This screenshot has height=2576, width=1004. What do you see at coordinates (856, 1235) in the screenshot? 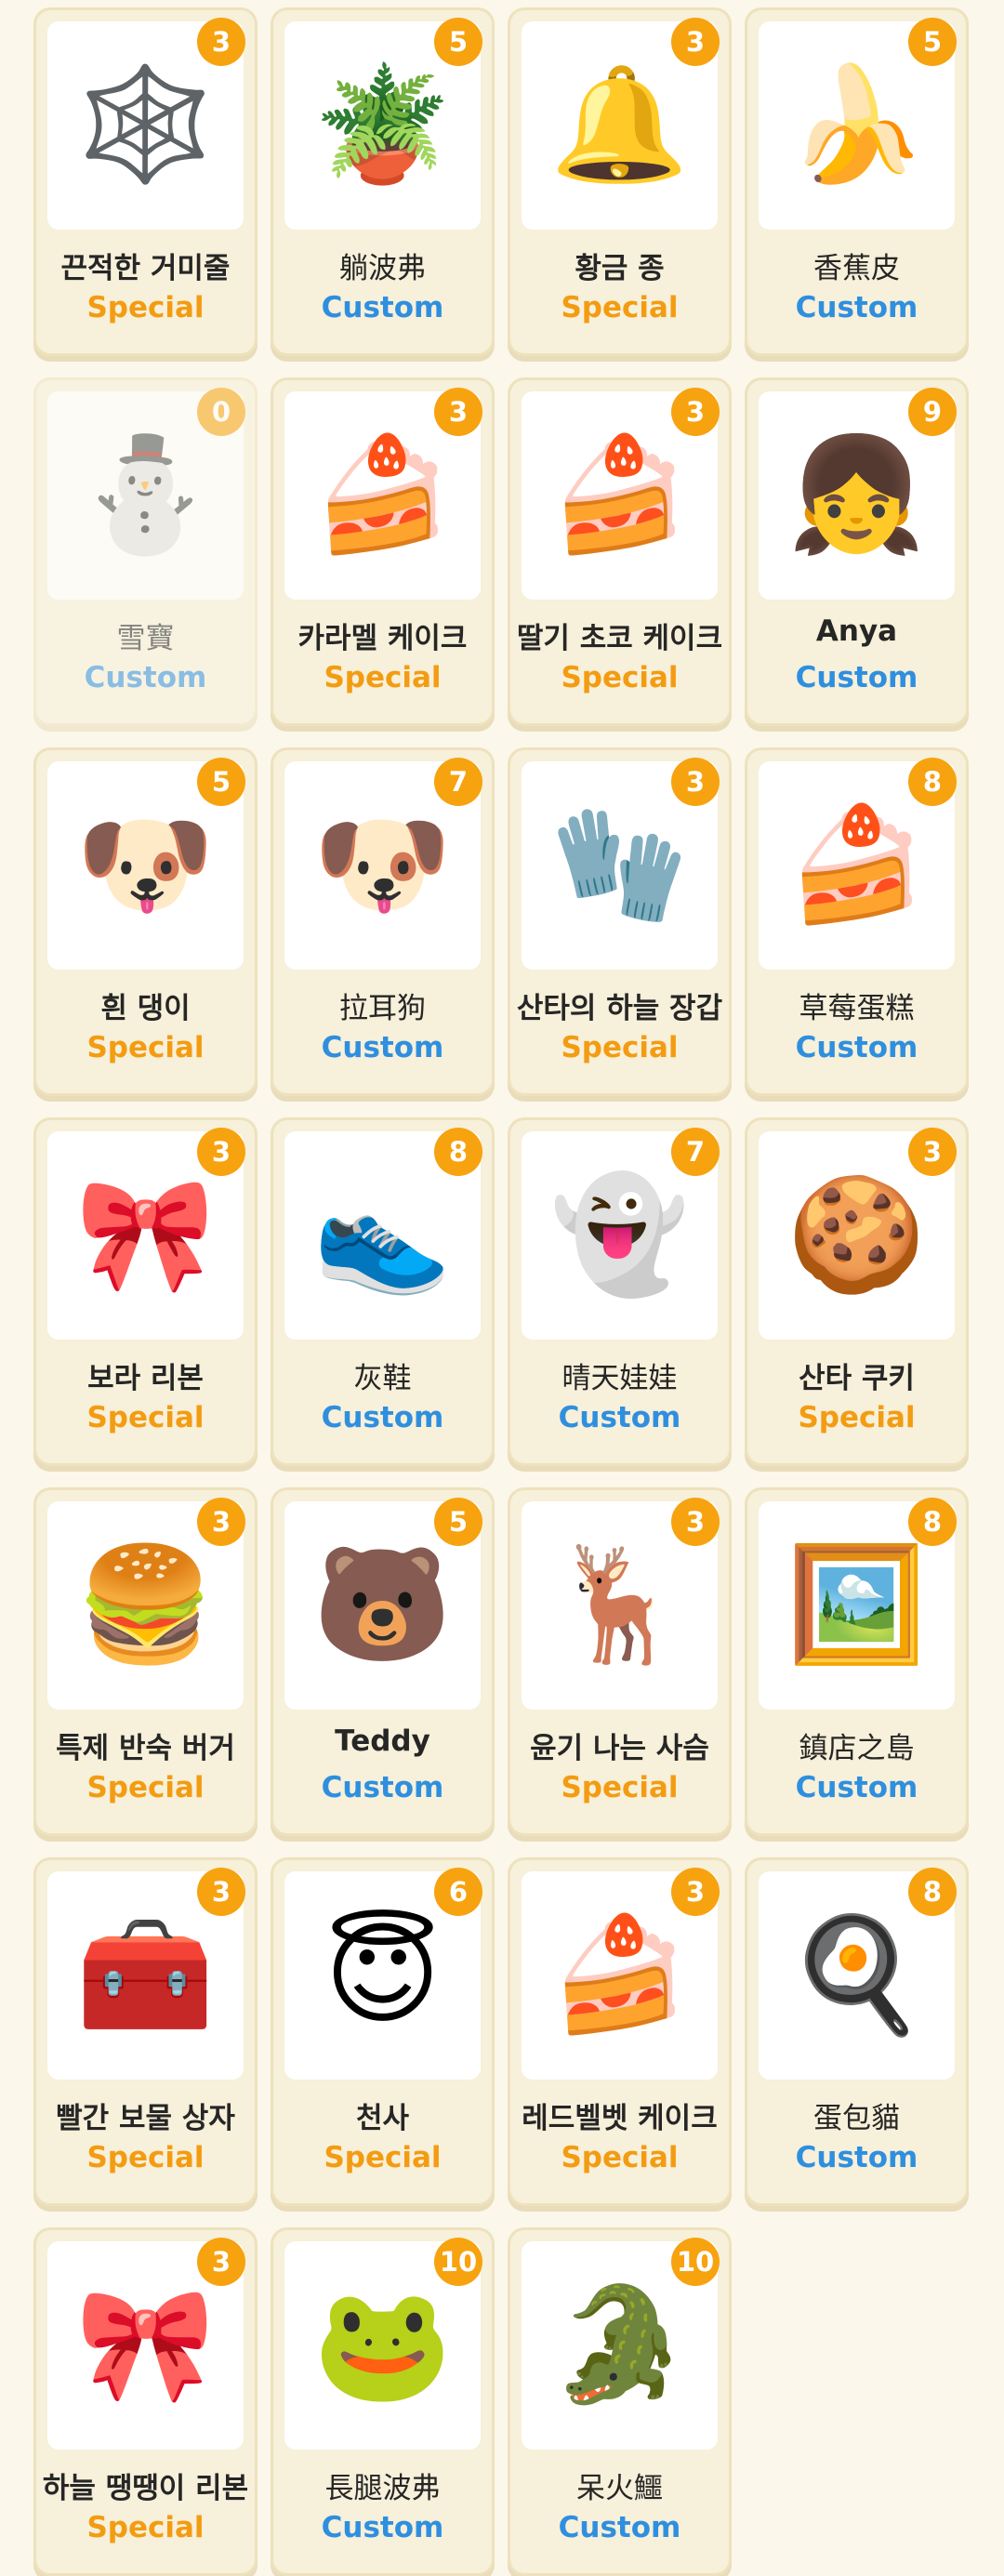
I see `gingerbread-santa-icon: 🍪` at bounding box center [856, 1235].